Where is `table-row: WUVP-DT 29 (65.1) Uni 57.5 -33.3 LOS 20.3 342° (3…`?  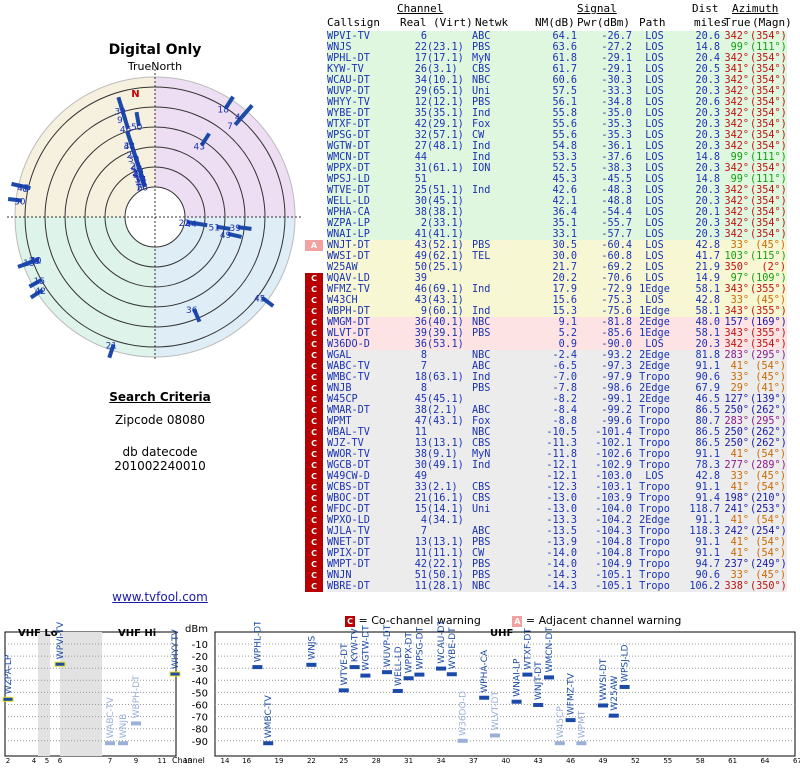 table-row: WUVP-DT 29 (65.1) Uni 57.5 -33.3 LOS 20.3 342° (3… is located at coordinates (557, 91).